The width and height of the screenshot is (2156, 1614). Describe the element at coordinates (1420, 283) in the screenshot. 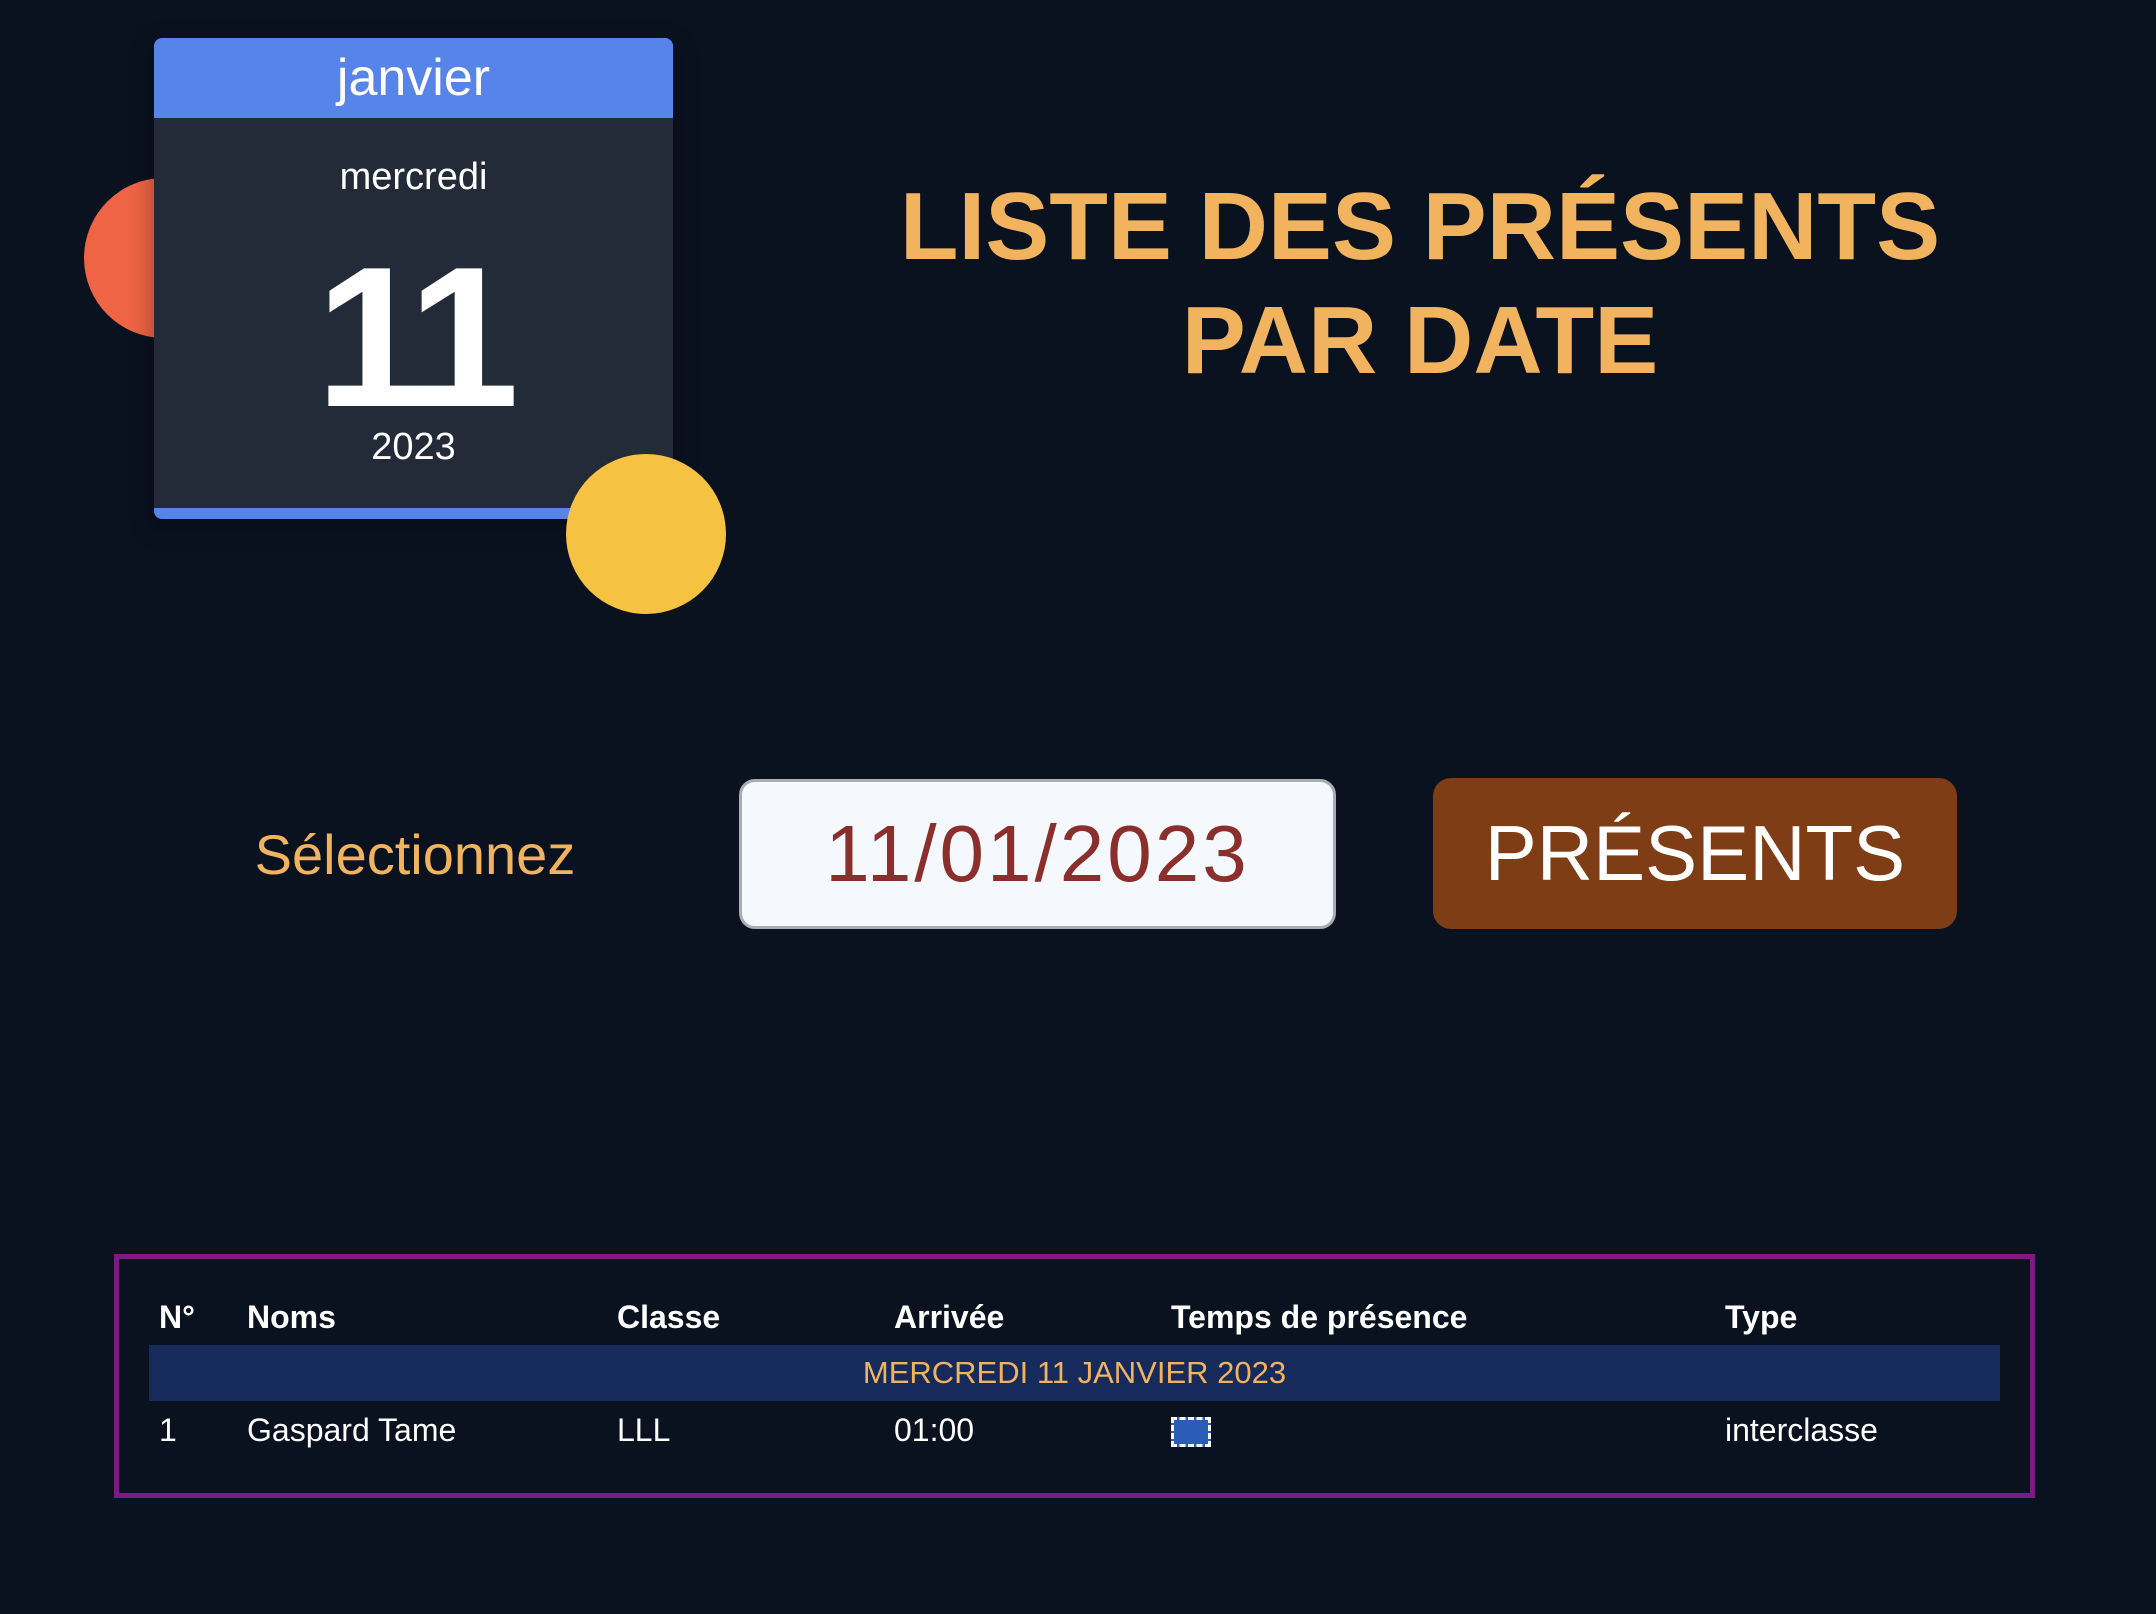

I see `page-title: LISTE DES PRÉSENTS PAR DATE` at that location.